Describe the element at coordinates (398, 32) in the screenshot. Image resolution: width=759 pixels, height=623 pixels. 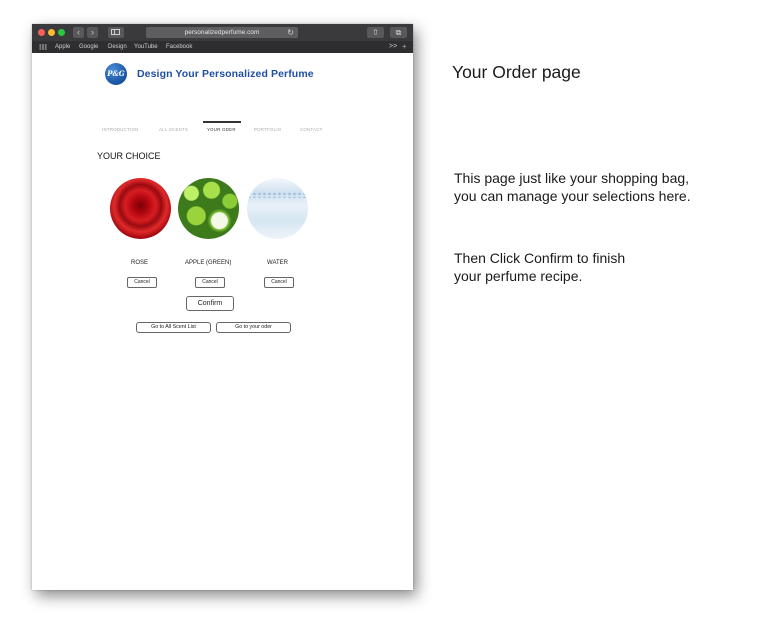
I see `tabs-icon: ⧉` at that location.